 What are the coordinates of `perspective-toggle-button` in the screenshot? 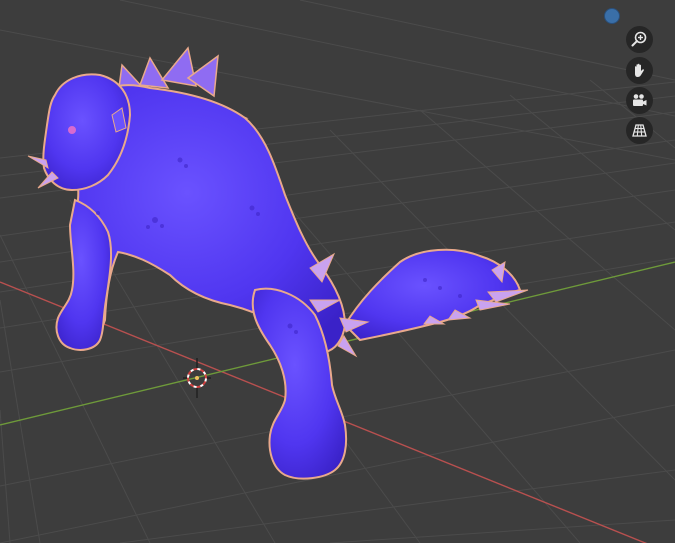 It's located at (639, 130).